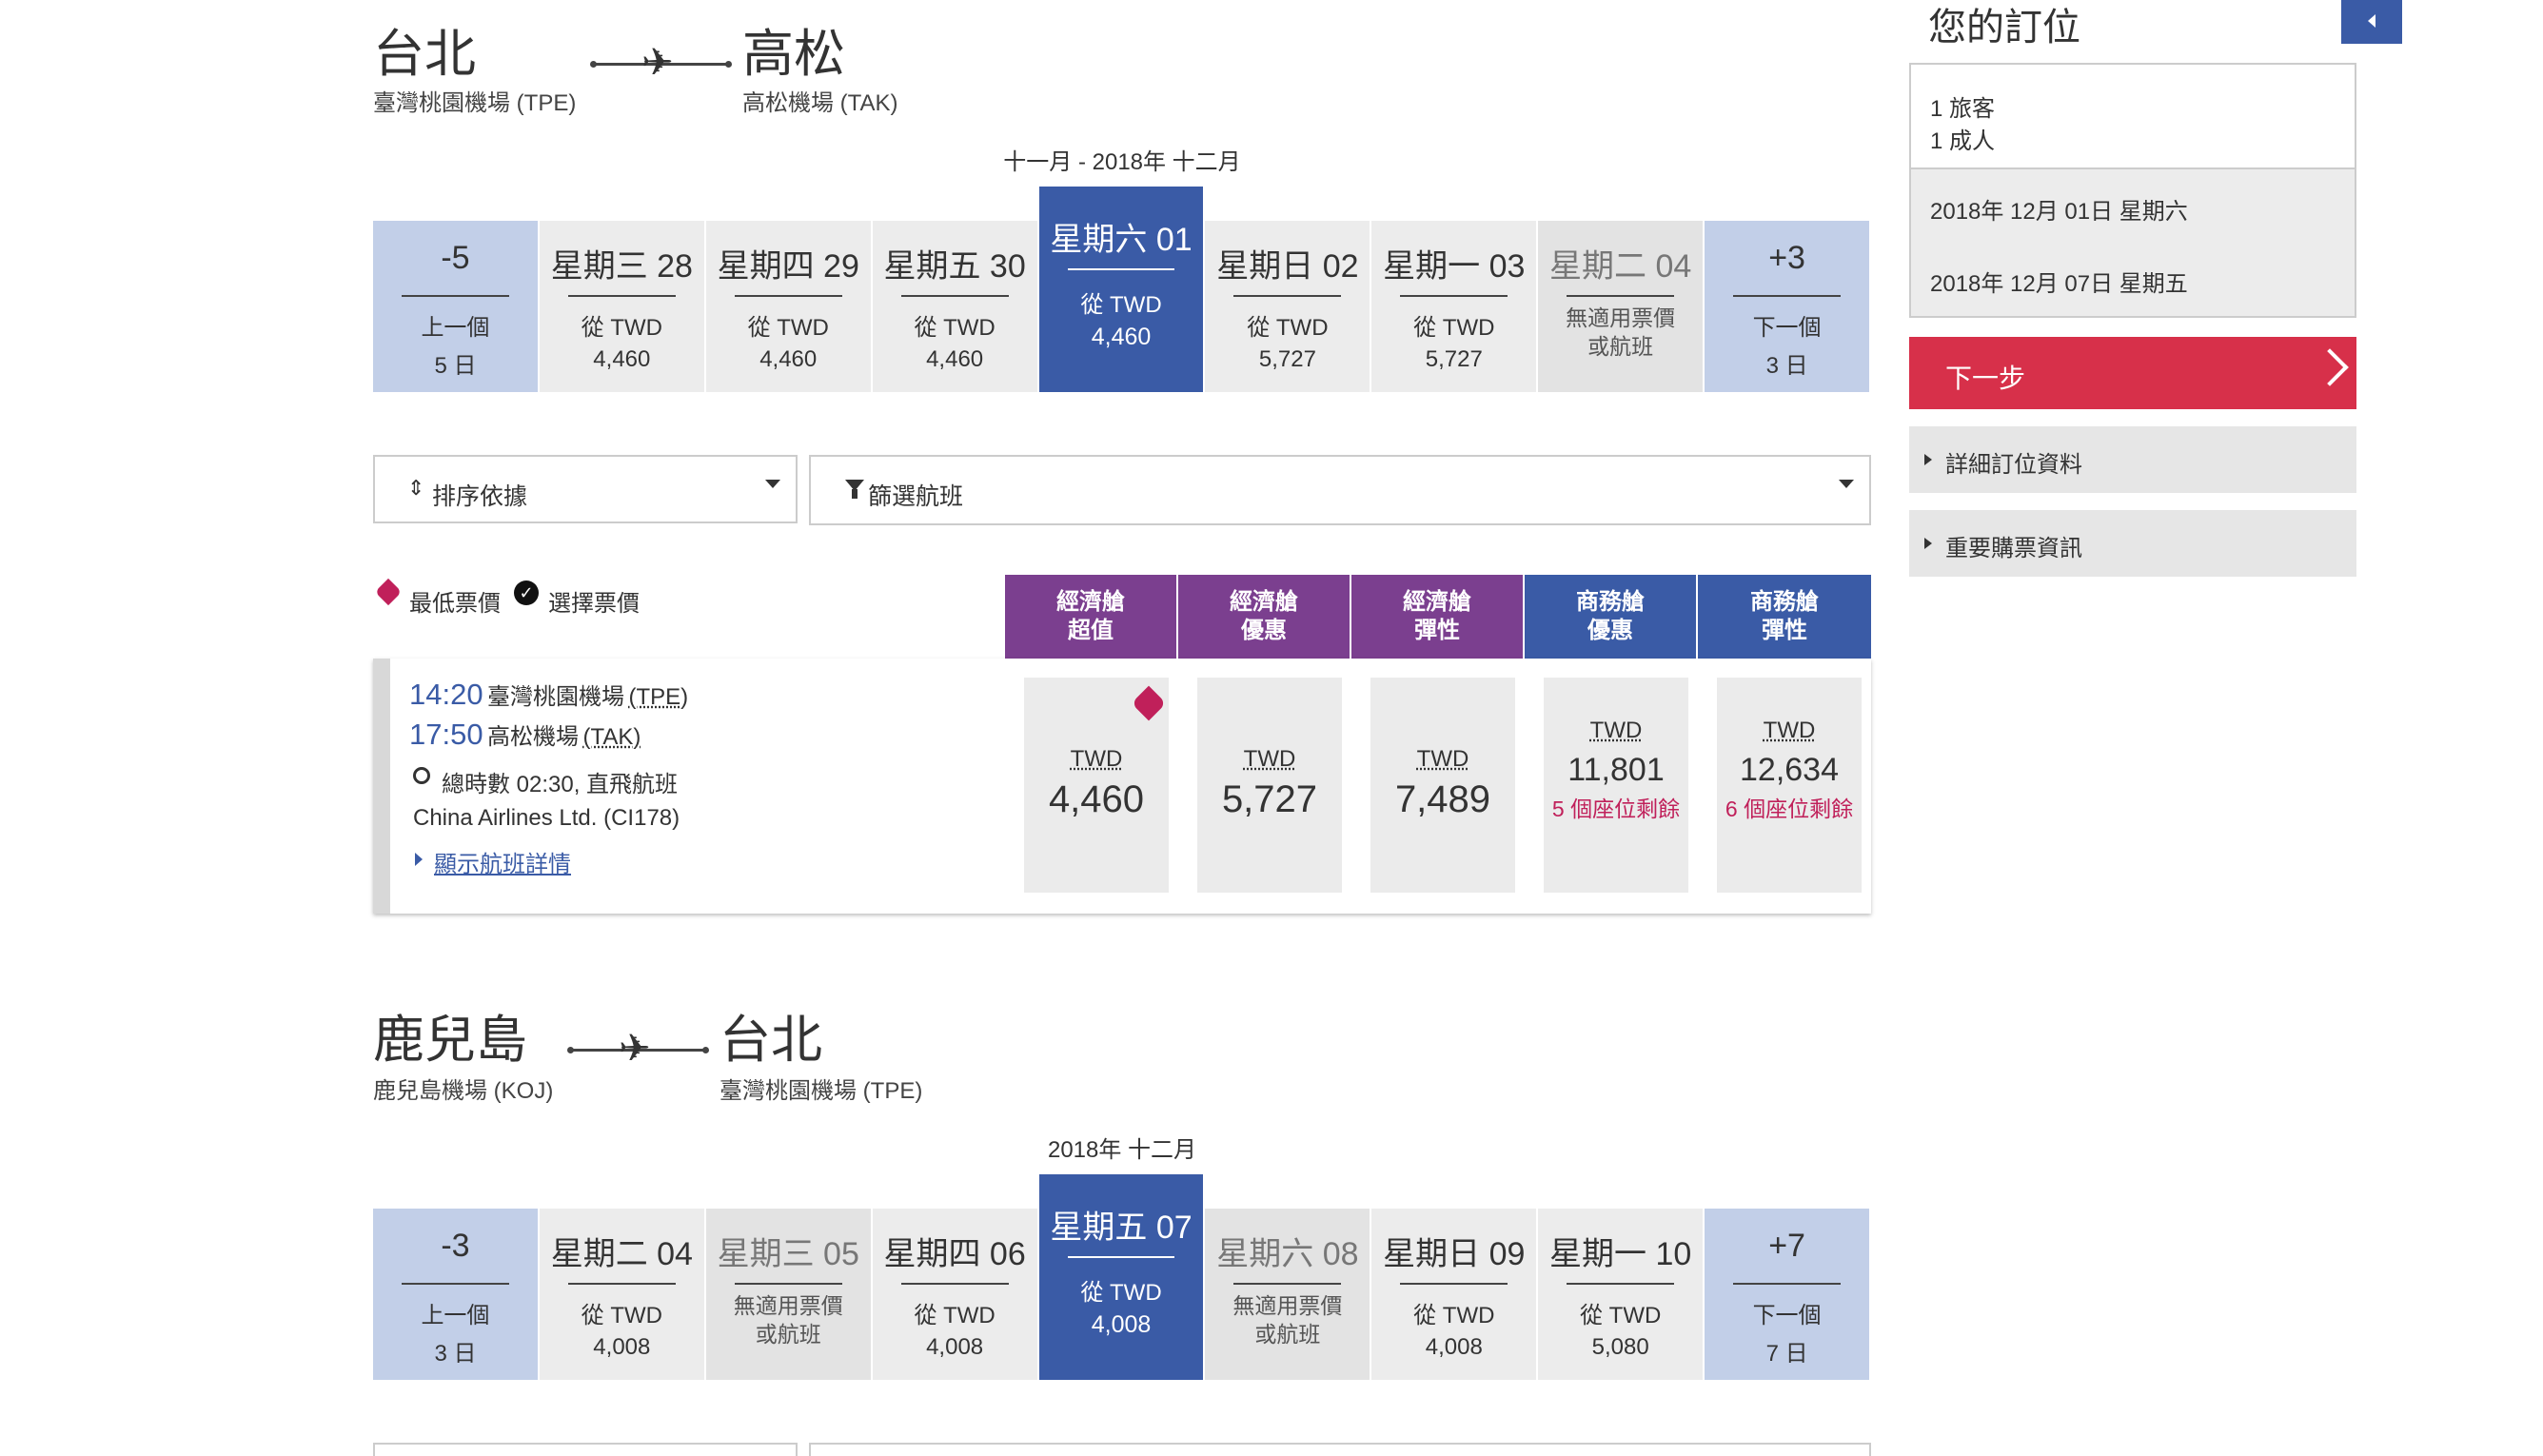  I want to click on date-price-value: 5,080, so click(1620, 1347).